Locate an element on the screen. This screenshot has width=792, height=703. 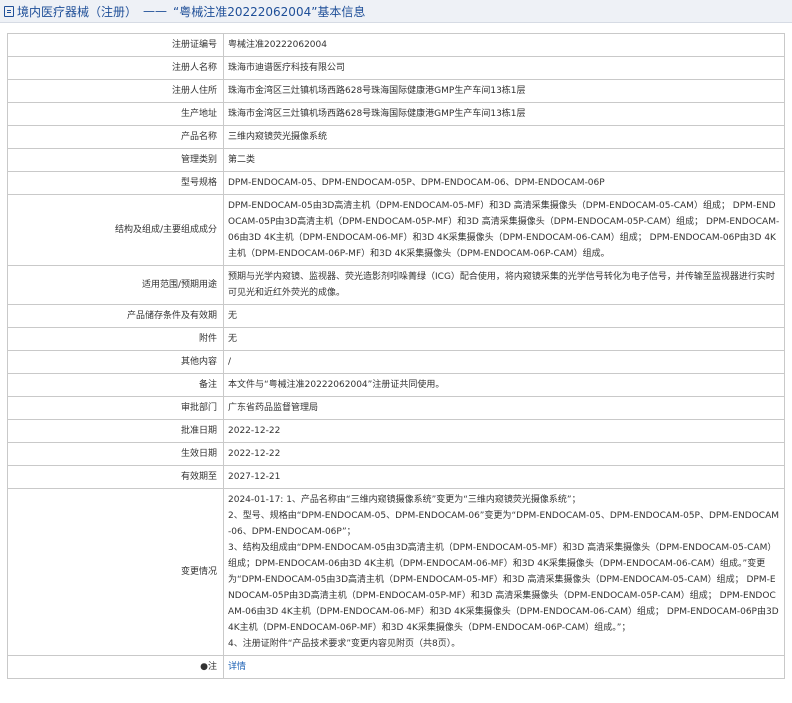
field-label: 管理类别 is located at coordinates (115, 160).